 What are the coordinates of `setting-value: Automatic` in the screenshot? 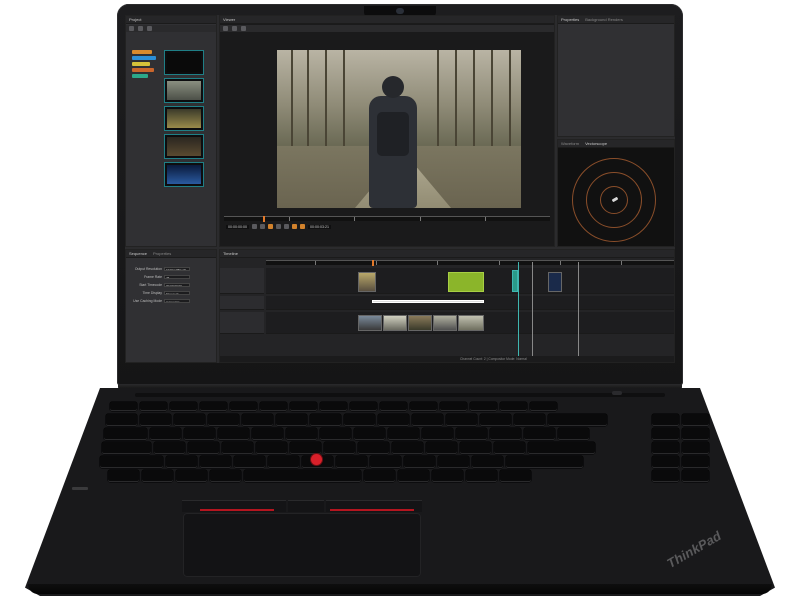 It's located at (177, 300).